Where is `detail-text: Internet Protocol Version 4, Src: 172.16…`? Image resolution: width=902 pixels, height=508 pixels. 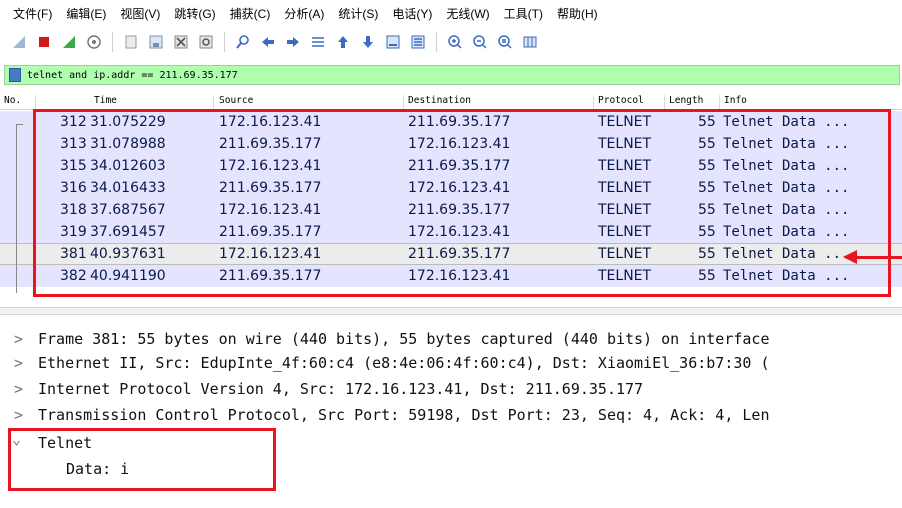 detail-text: Internet Protocol Version 4, Src: 172.16… is located at coordinates (341, 389).